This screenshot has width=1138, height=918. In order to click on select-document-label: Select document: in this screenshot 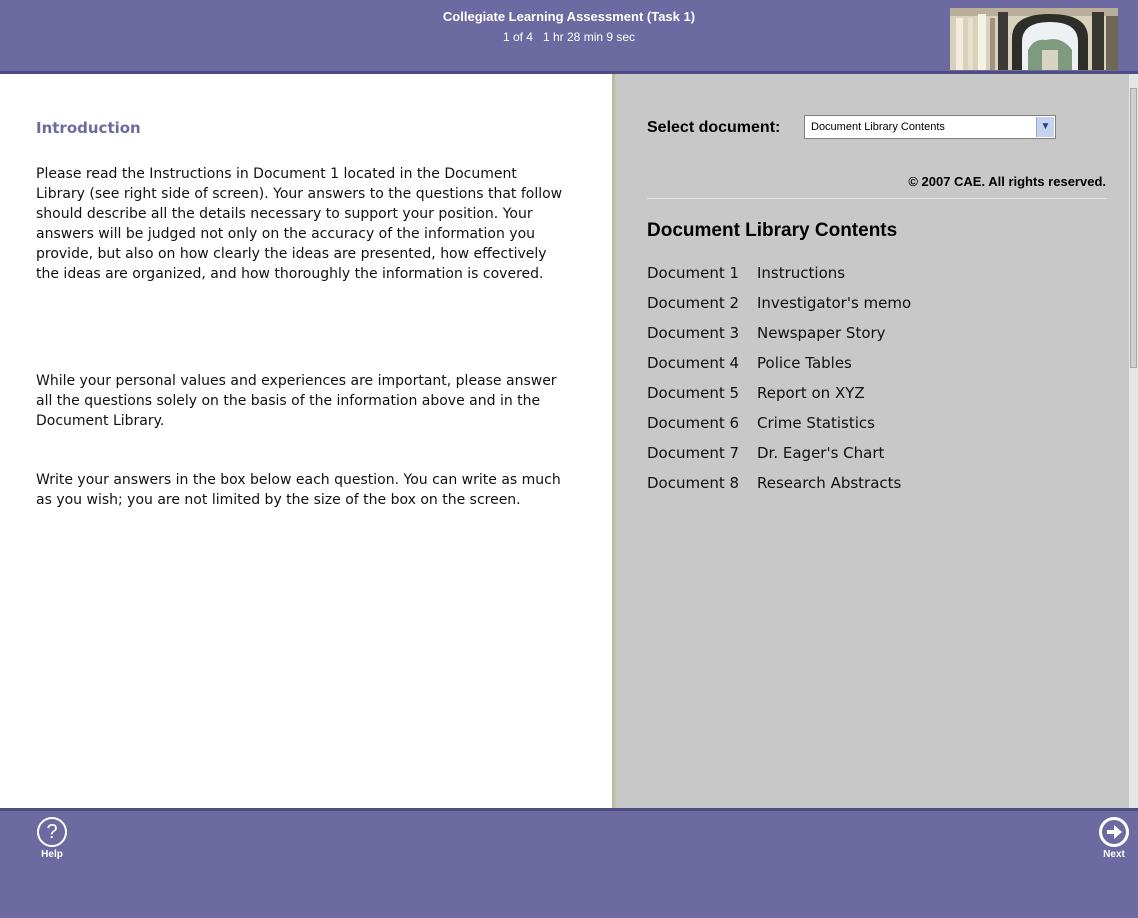, I will do `click(714, 127)`.